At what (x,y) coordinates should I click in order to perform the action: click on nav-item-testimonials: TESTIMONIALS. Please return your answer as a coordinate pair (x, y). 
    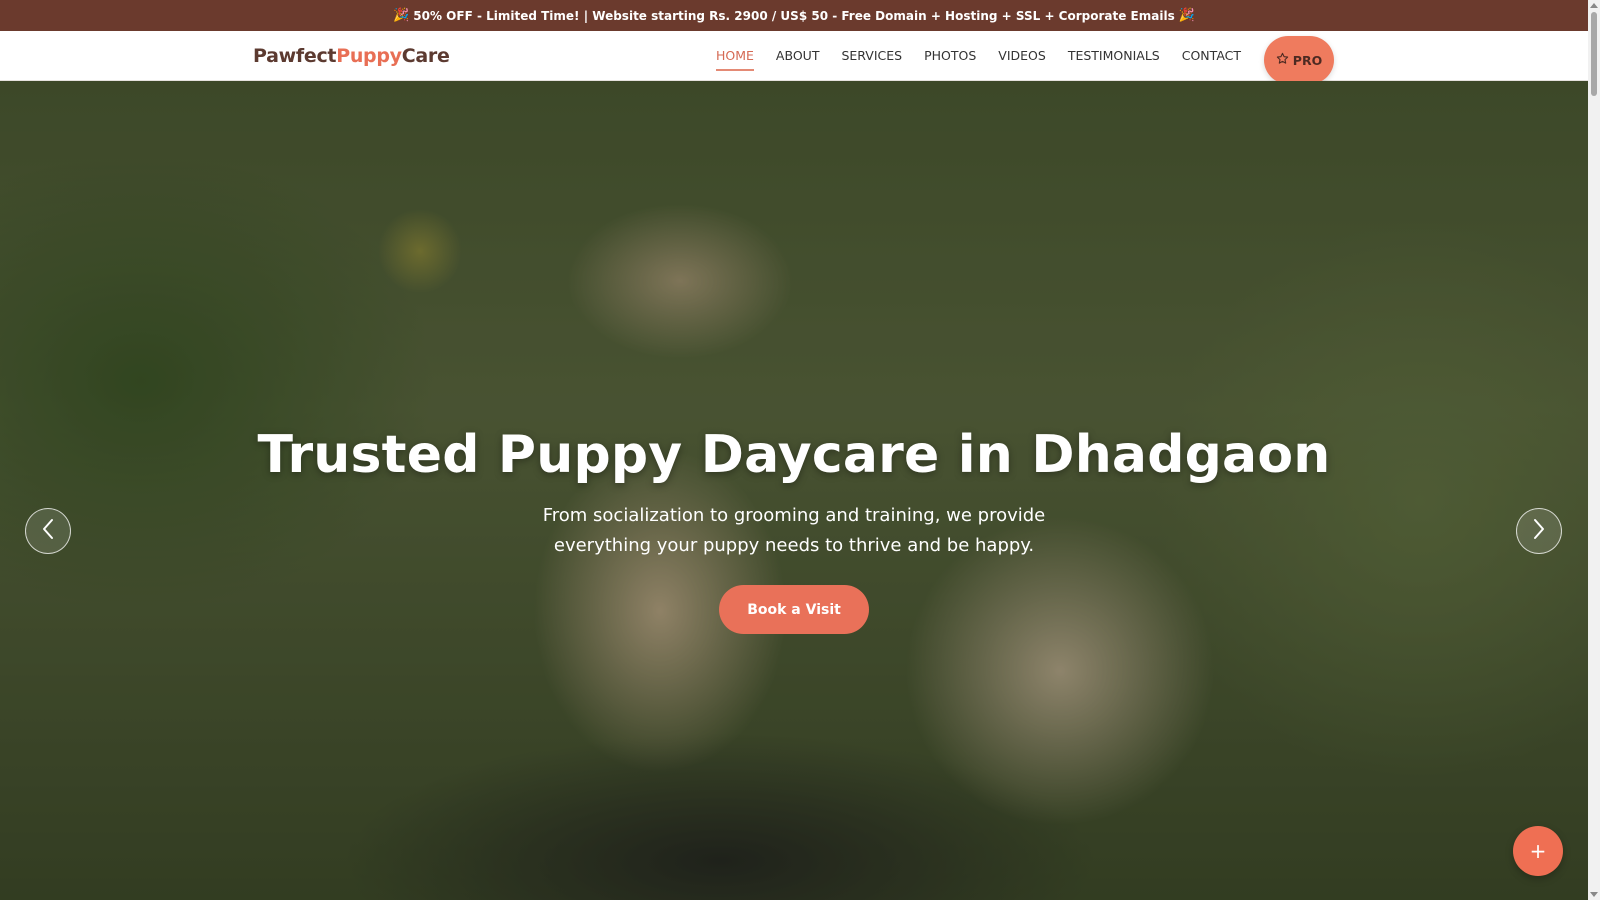
    Looking at the image, I should click on (1114, 56).